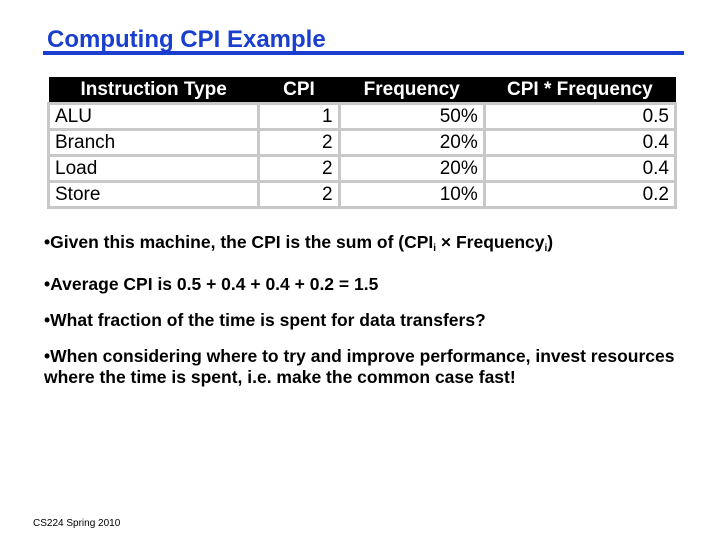  What do you see at coordinates (580, 116) in the screenshot?
I see `cell-cpi-frequency: 0.5` at bounding box center [580, 116].